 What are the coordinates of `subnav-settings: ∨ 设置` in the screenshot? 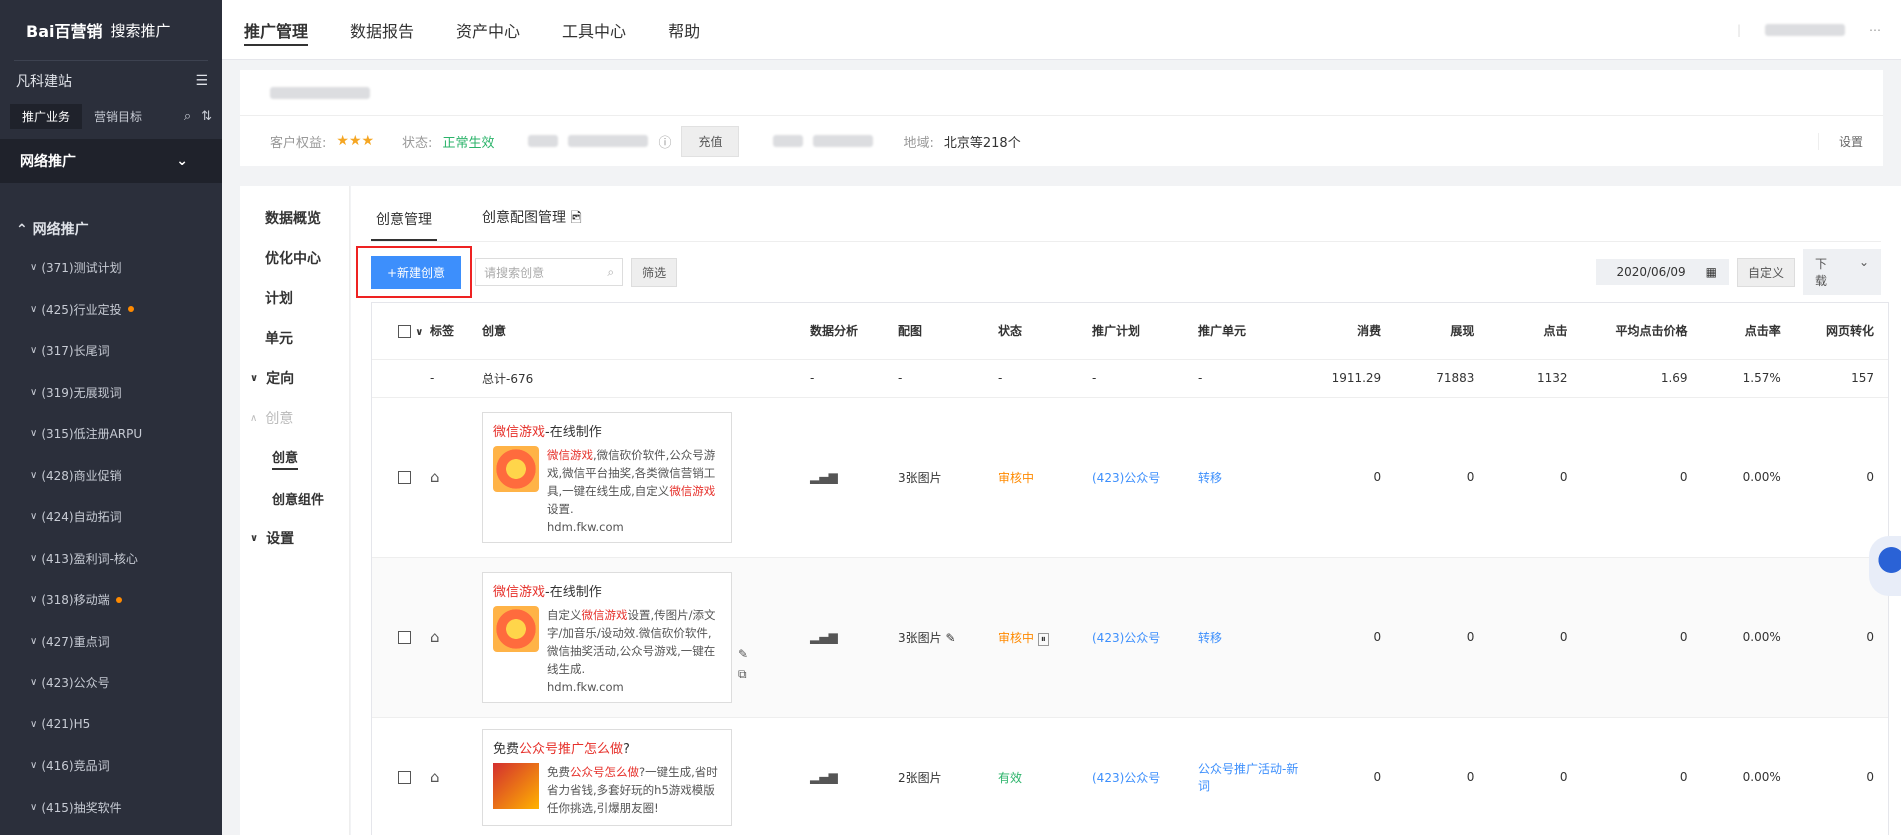 It's located at (294, 538).